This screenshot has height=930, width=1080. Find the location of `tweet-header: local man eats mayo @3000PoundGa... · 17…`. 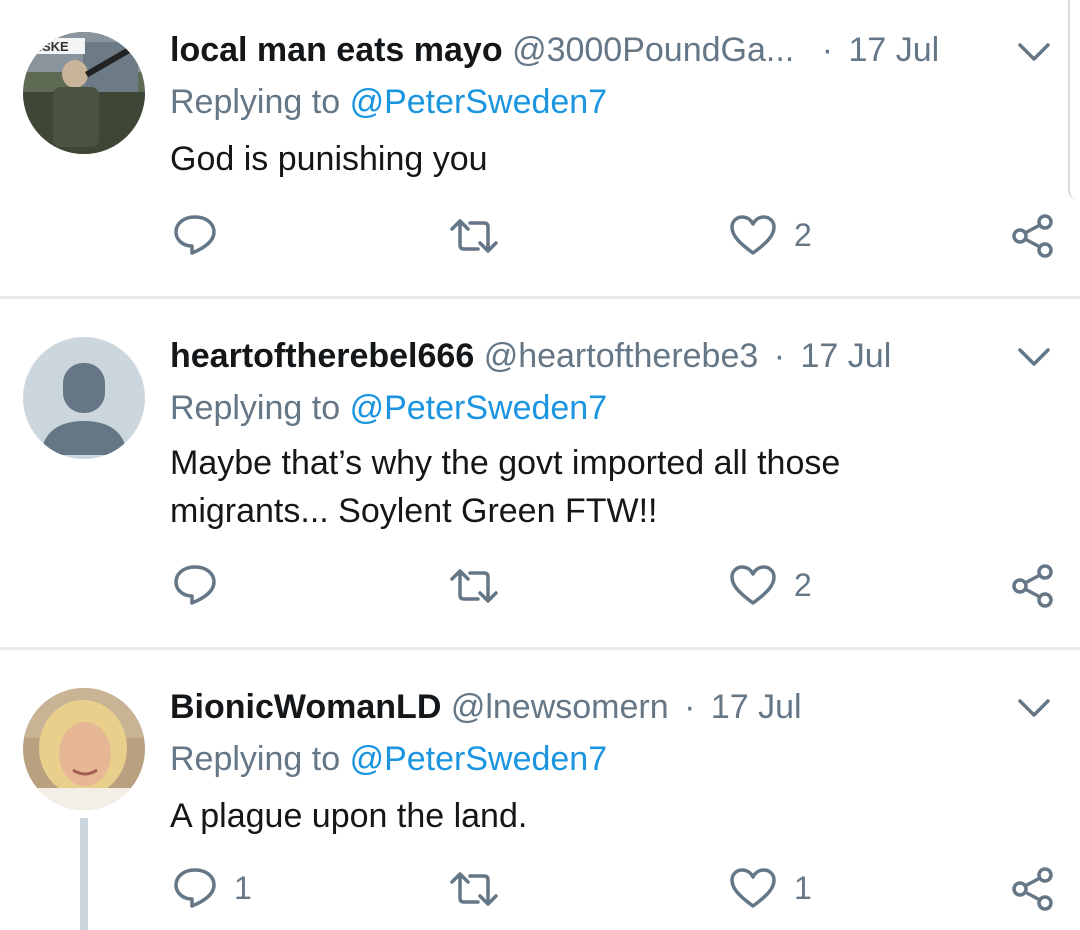

tweet-header: local man eats mayo @3000PoundGa... · 17… is located at coordinates (554, 50).